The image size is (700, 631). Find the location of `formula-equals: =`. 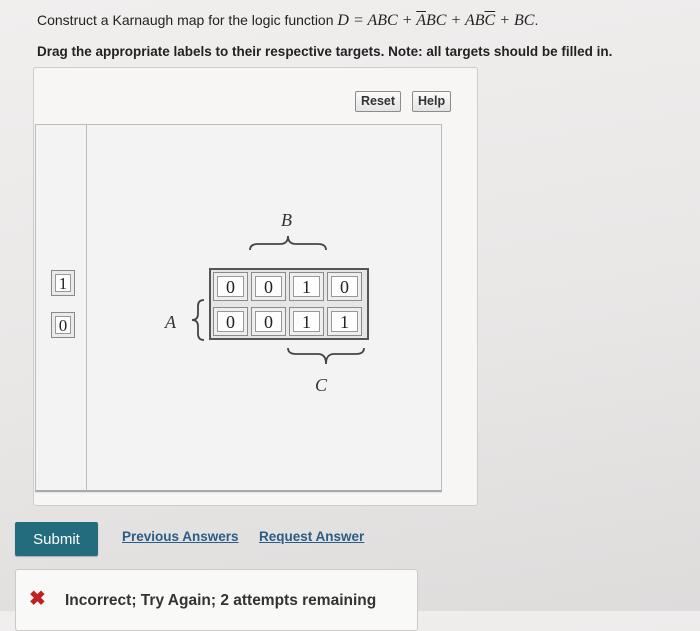

formula-equals: = is located at coordinates (358, 20).